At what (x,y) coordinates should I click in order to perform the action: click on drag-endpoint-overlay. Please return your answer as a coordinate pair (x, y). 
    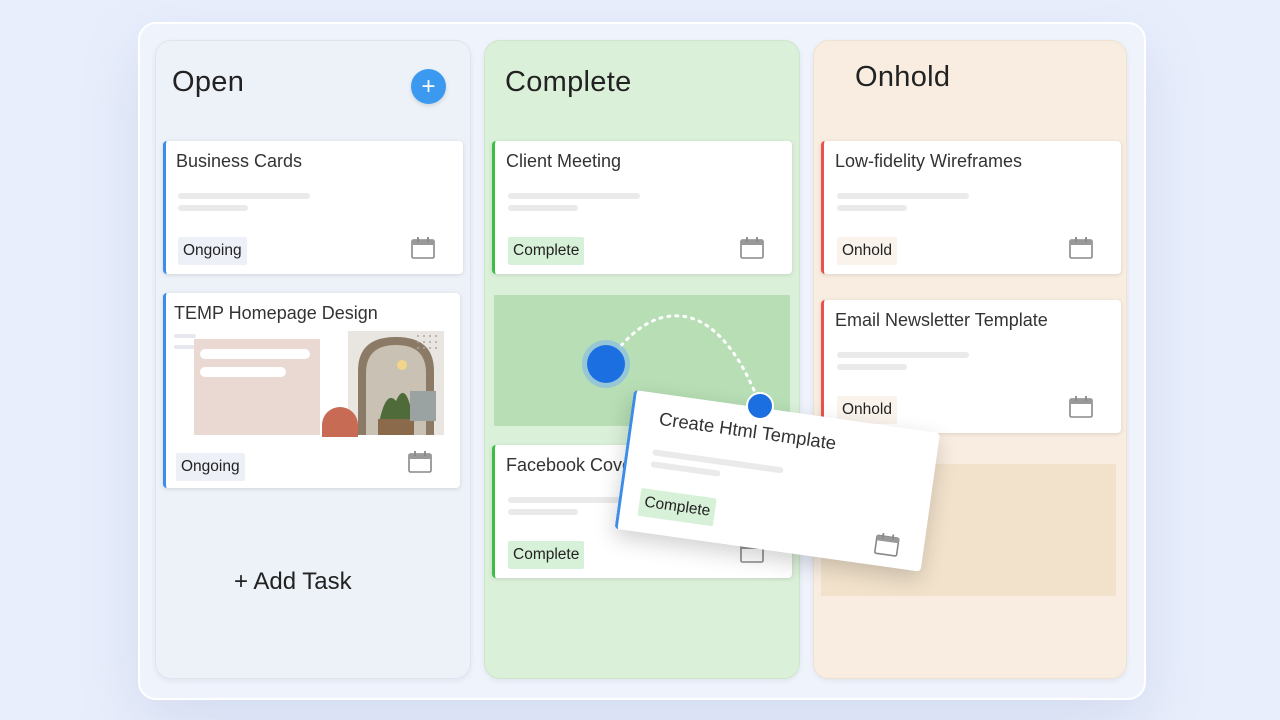
    Looking at the image, I should click on (760, 406).